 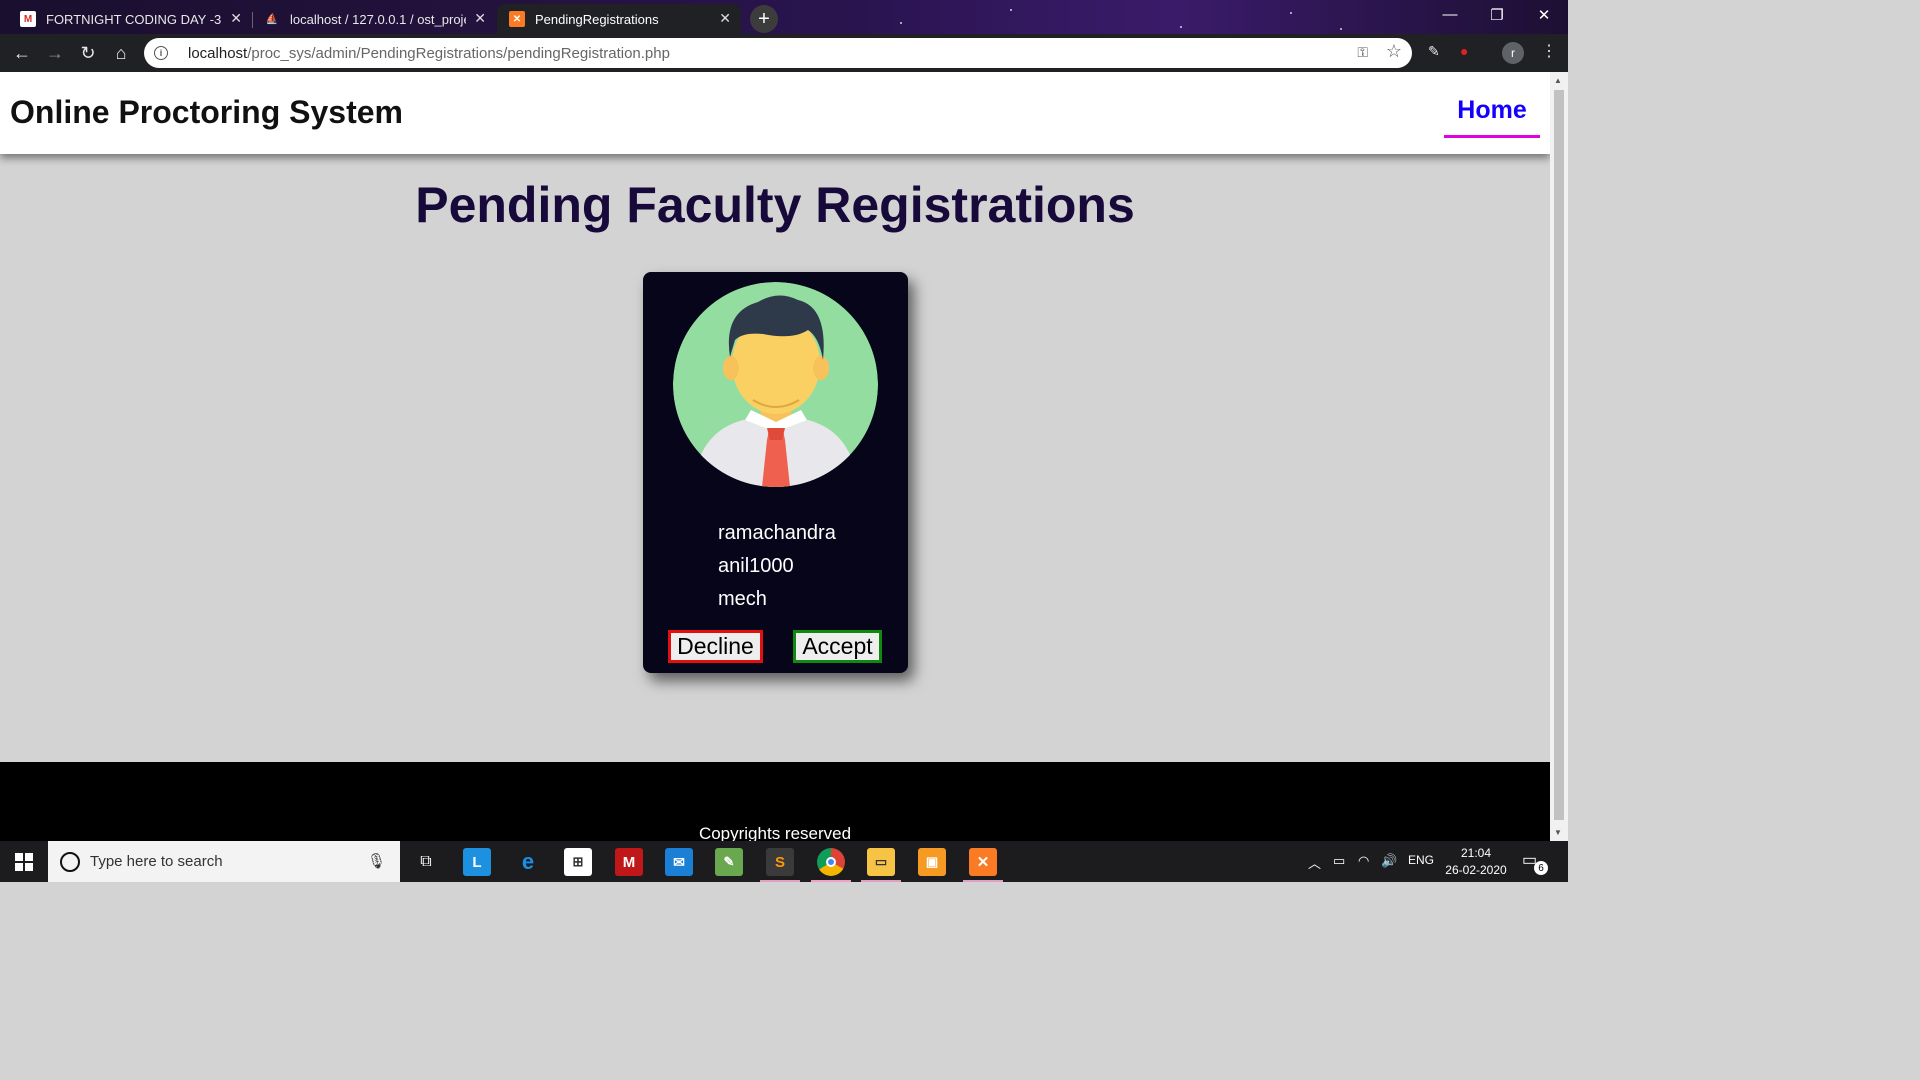 What do you see at coordinates (70, 861) in the screenshot?
I see `cortana-icon` at bounding box center [70, 861].